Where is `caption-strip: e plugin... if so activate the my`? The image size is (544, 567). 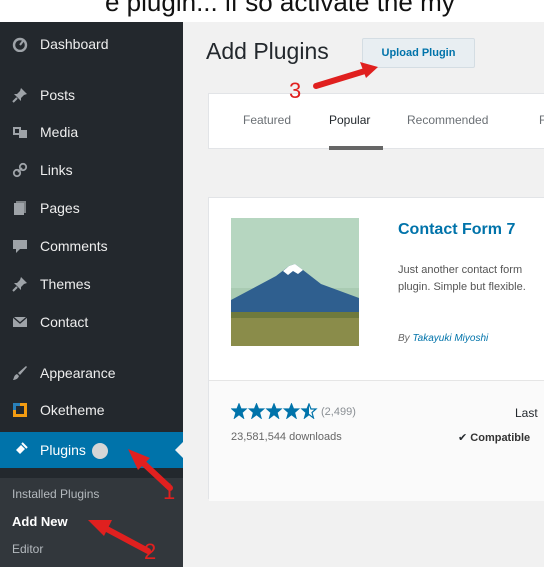
caption-strip: e plugin... if so activate the my is located at coordinates (272, 11).